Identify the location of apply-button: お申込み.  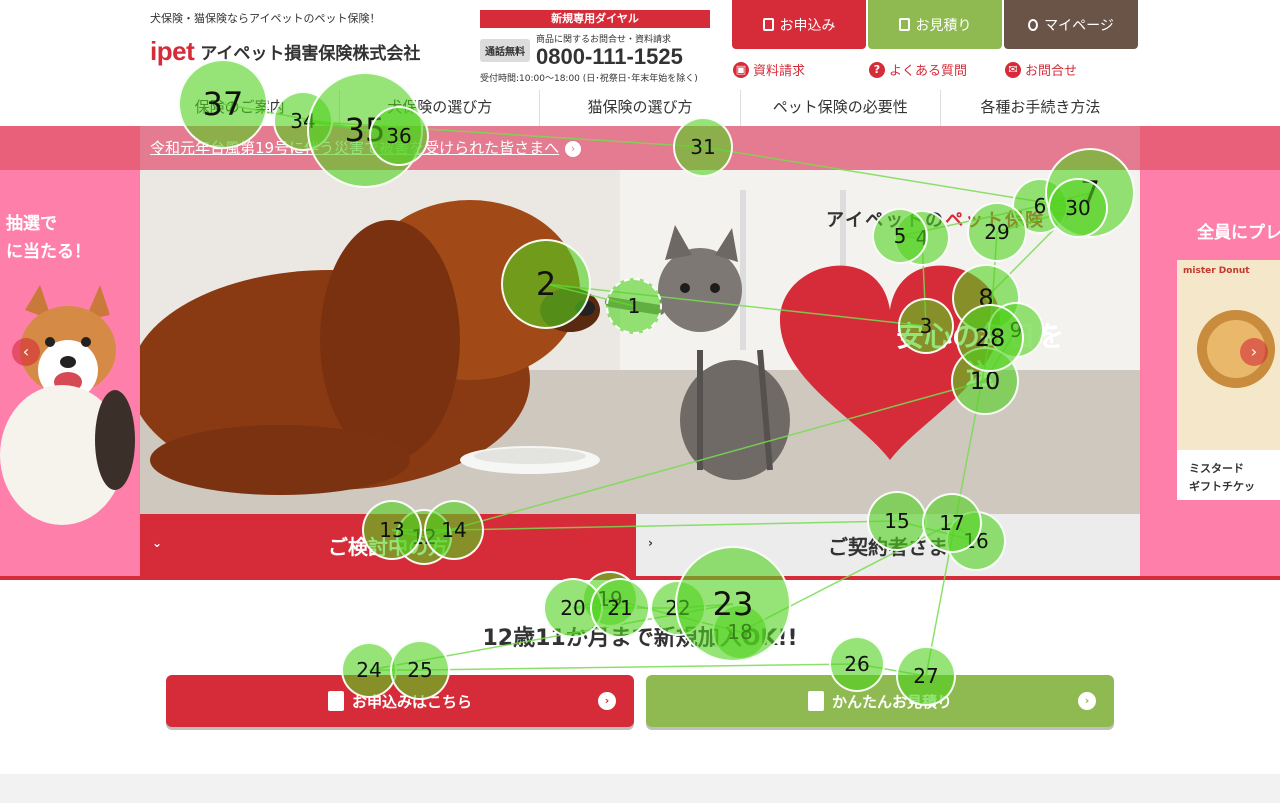
(799, 24).